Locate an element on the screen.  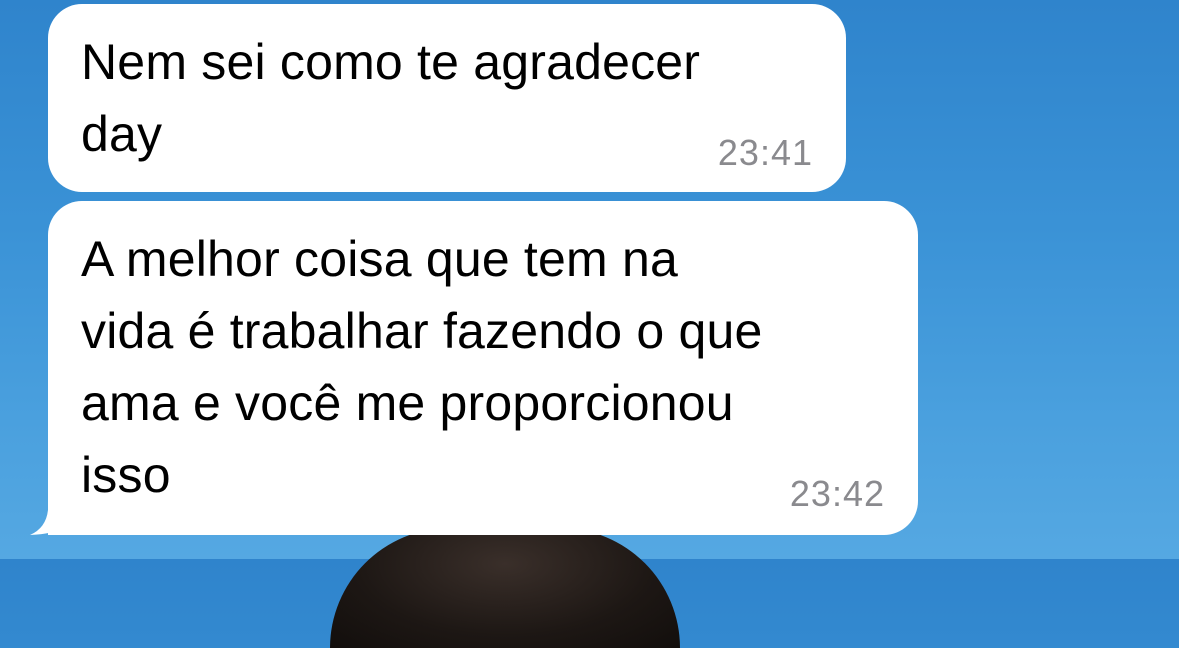
message-text: Nem sei como te agradecer day is located at coordinates (390, 98).